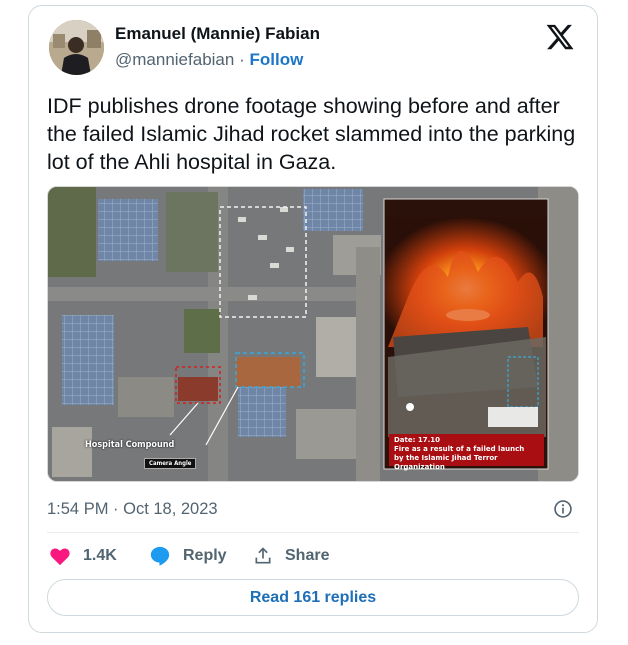 This screenshot has height=645, width=628. What do you see at coordinates (446, 462) in the screenshot?
I see `caption-line-2: by the Islamic Jihad Terror Organization` at bounding box center [446, 462].